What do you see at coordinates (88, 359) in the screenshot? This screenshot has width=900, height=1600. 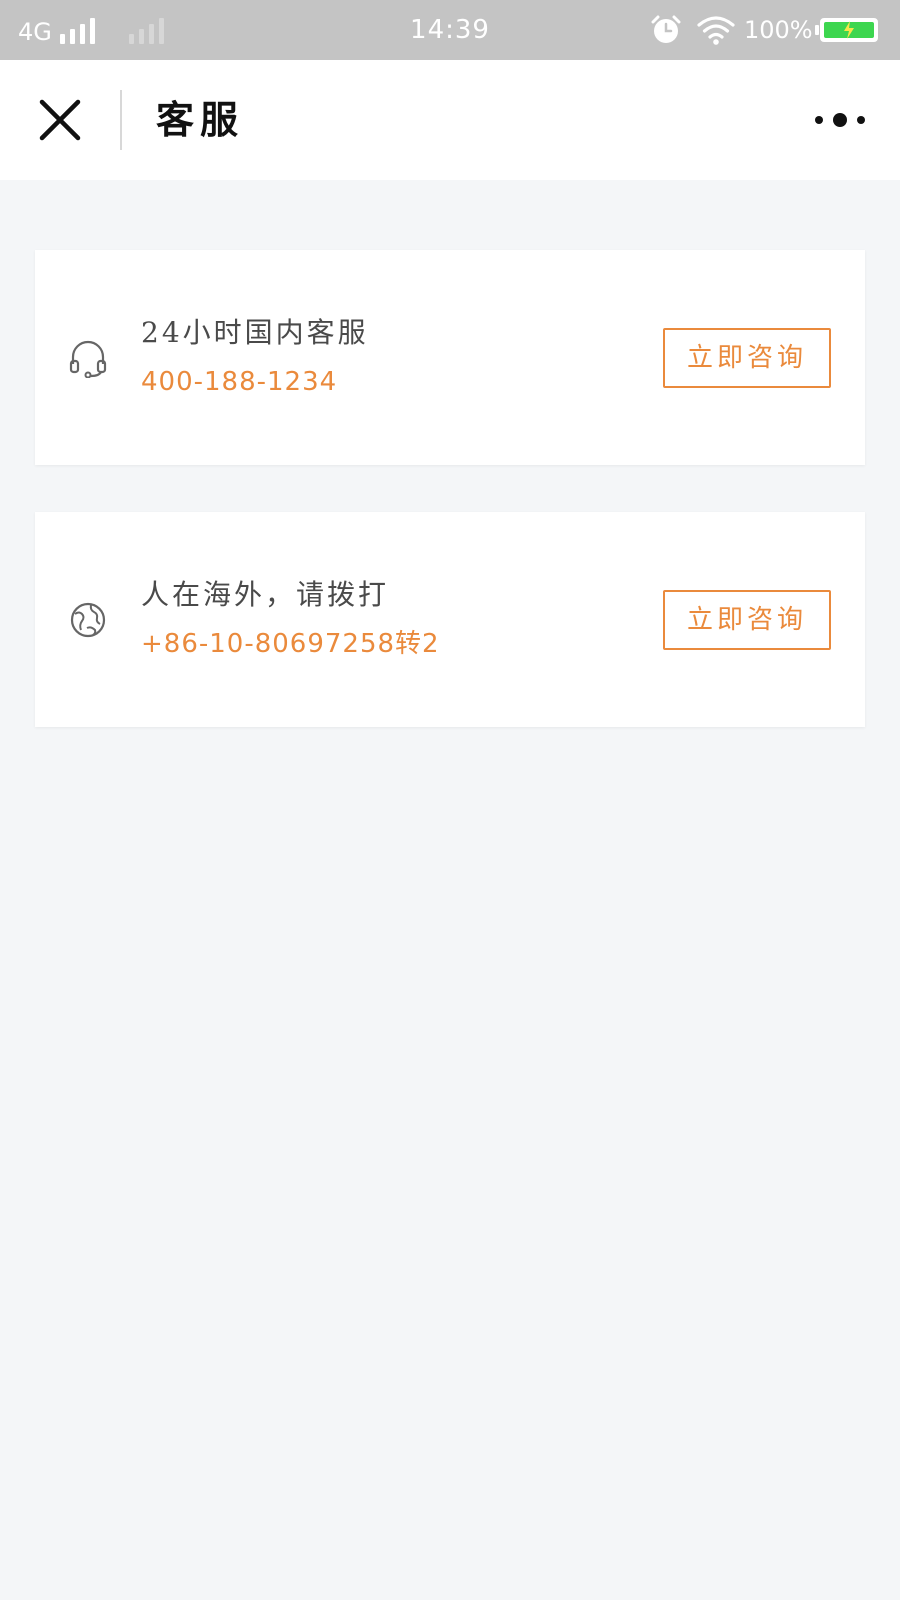 I see `headset-icon` at bounding box center [88, 359].